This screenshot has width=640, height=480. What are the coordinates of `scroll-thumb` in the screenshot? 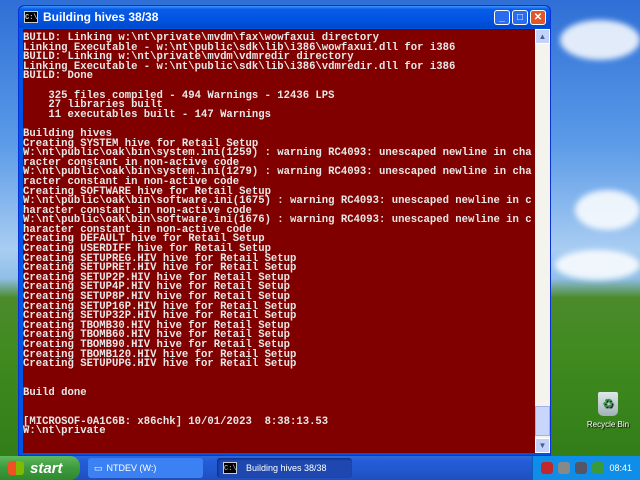 It's located at (542, 421).